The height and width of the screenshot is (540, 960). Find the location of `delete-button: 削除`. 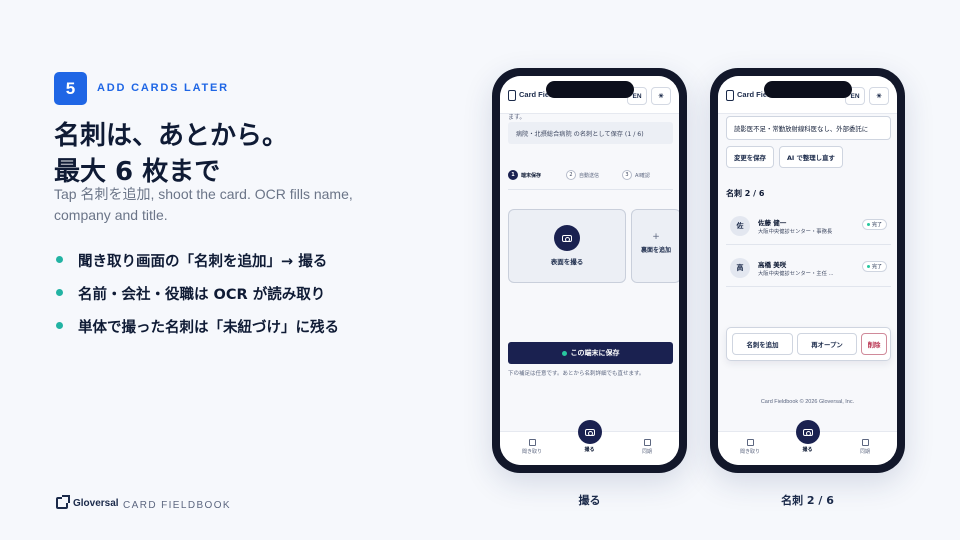

delete-button: 削除 is located at coordinates (874, 344).